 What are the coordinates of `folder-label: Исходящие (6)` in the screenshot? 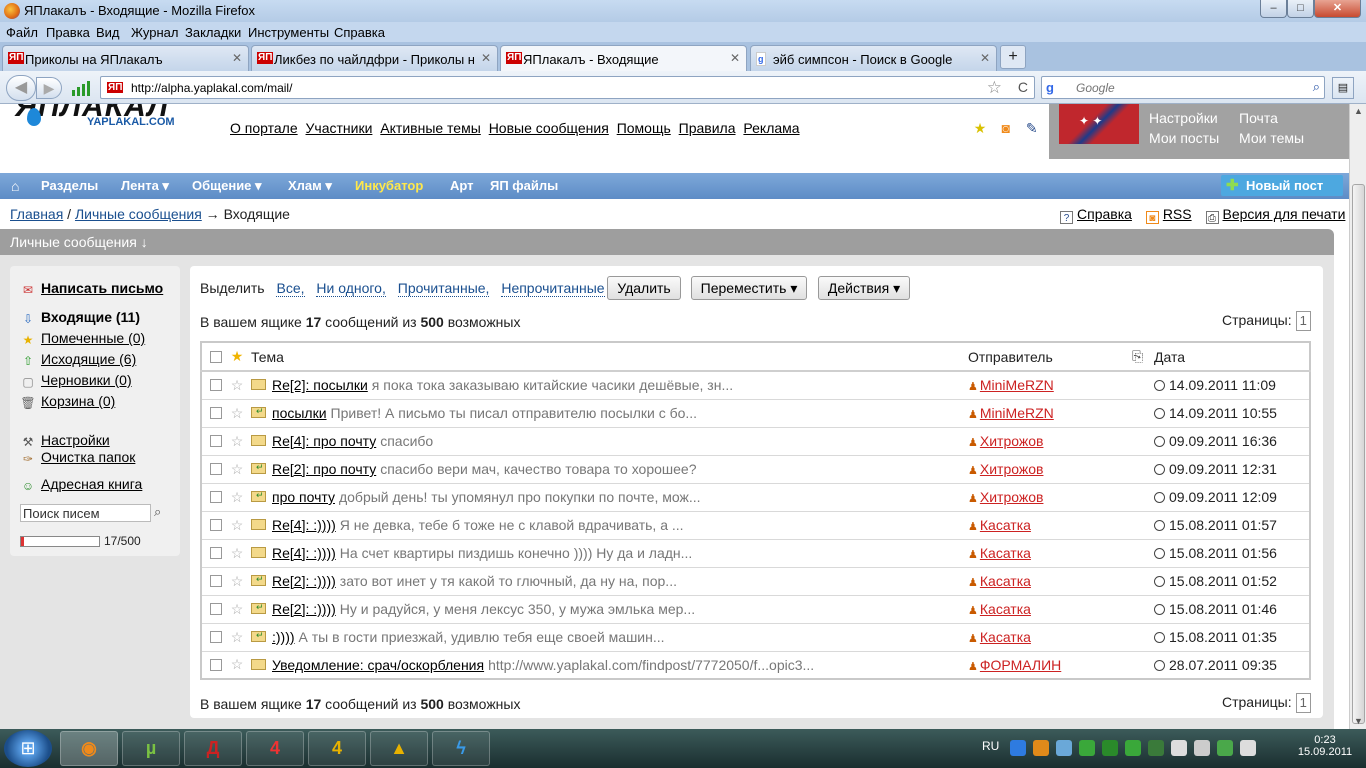 It's located at (88, 359).